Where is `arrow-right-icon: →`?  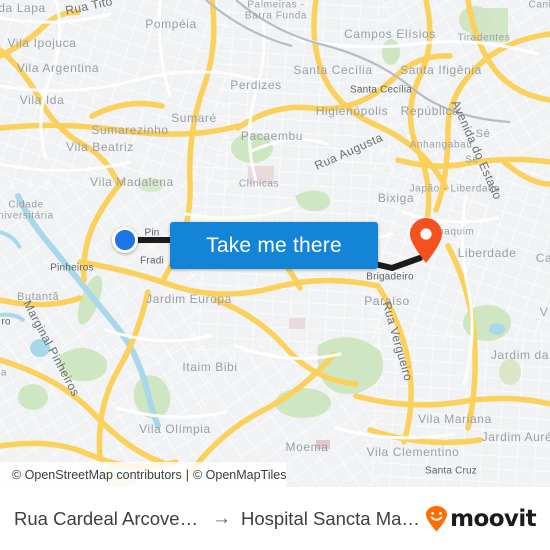 arrow-right-icon: → is located at coordinates (221, 518).